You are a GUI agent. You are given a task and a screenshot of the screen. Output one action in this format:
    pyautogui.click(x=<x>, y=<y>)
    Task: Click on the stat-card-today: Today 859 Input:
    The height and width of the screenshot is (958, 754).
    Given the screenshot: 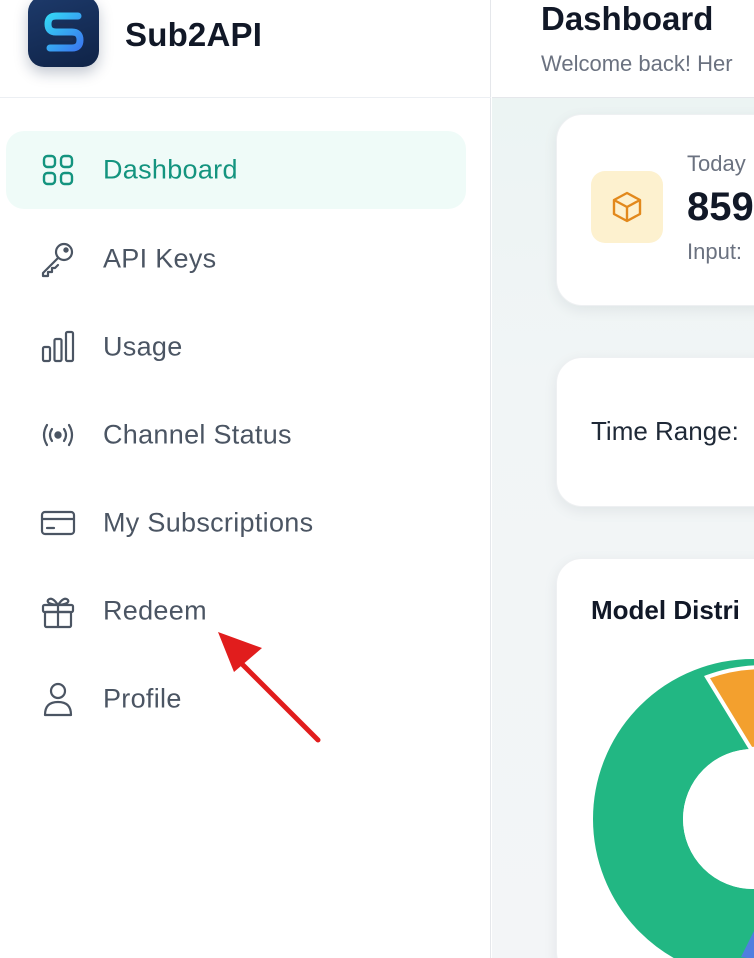 What is the action you would take?
    pyautogui.click(x=655, y=210)
    